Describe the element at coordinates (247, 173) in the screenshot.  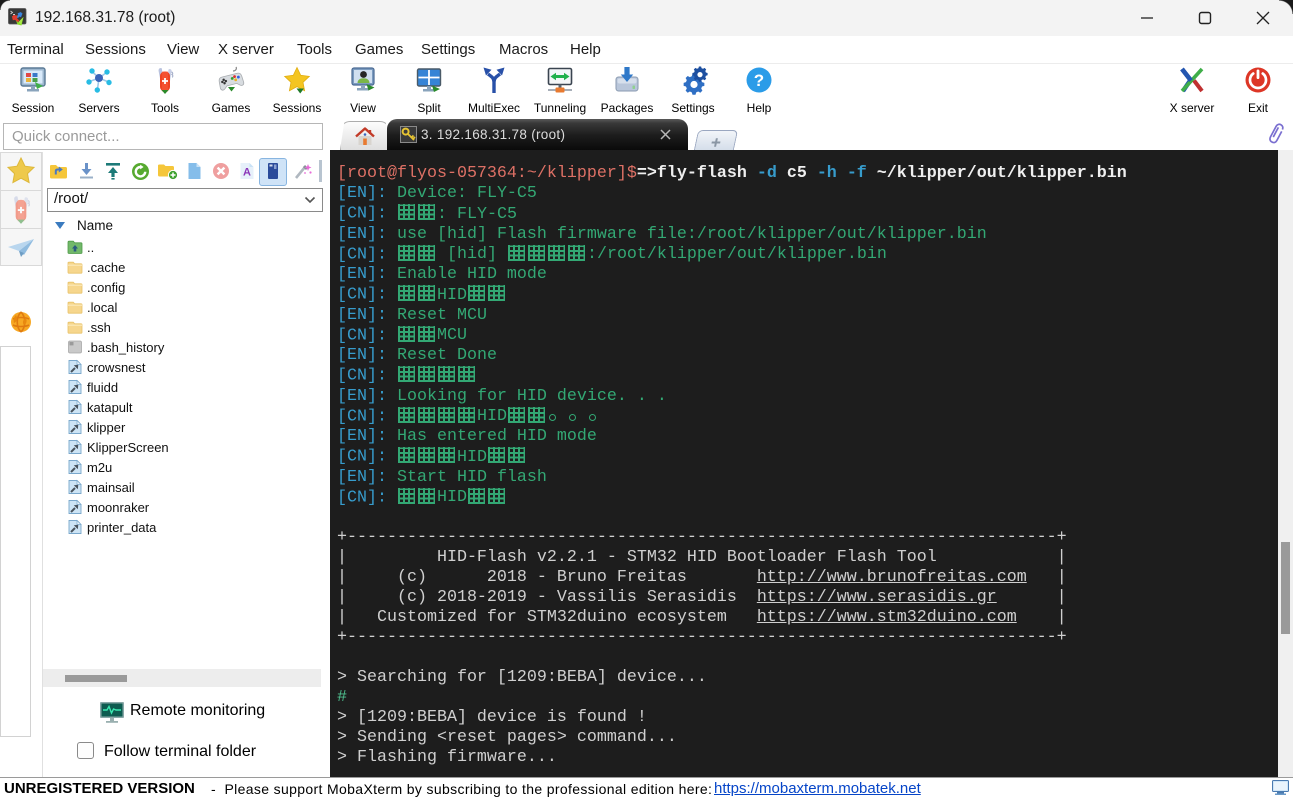
I see `svg-text: A` at that location.